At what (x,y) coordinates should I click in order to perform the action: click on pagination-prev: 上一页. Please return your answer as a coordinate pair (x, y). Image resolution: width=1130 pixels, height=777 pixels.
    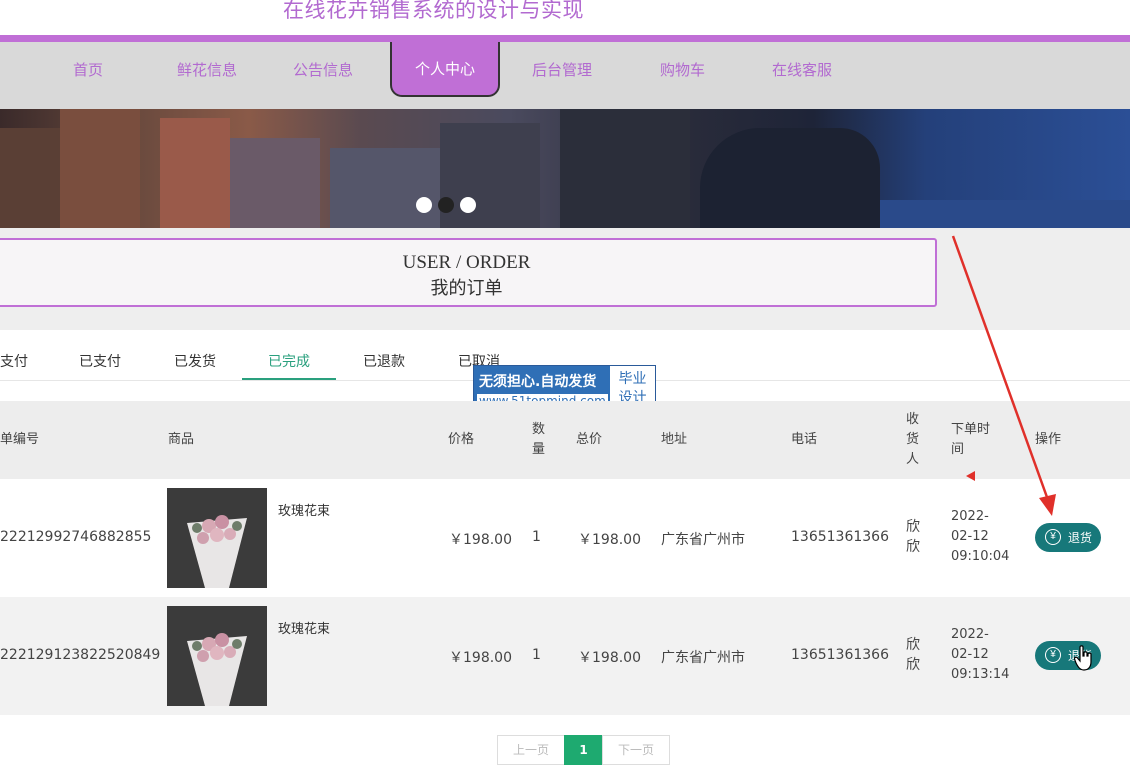
    Looking at the image, I should click on (531, 750).